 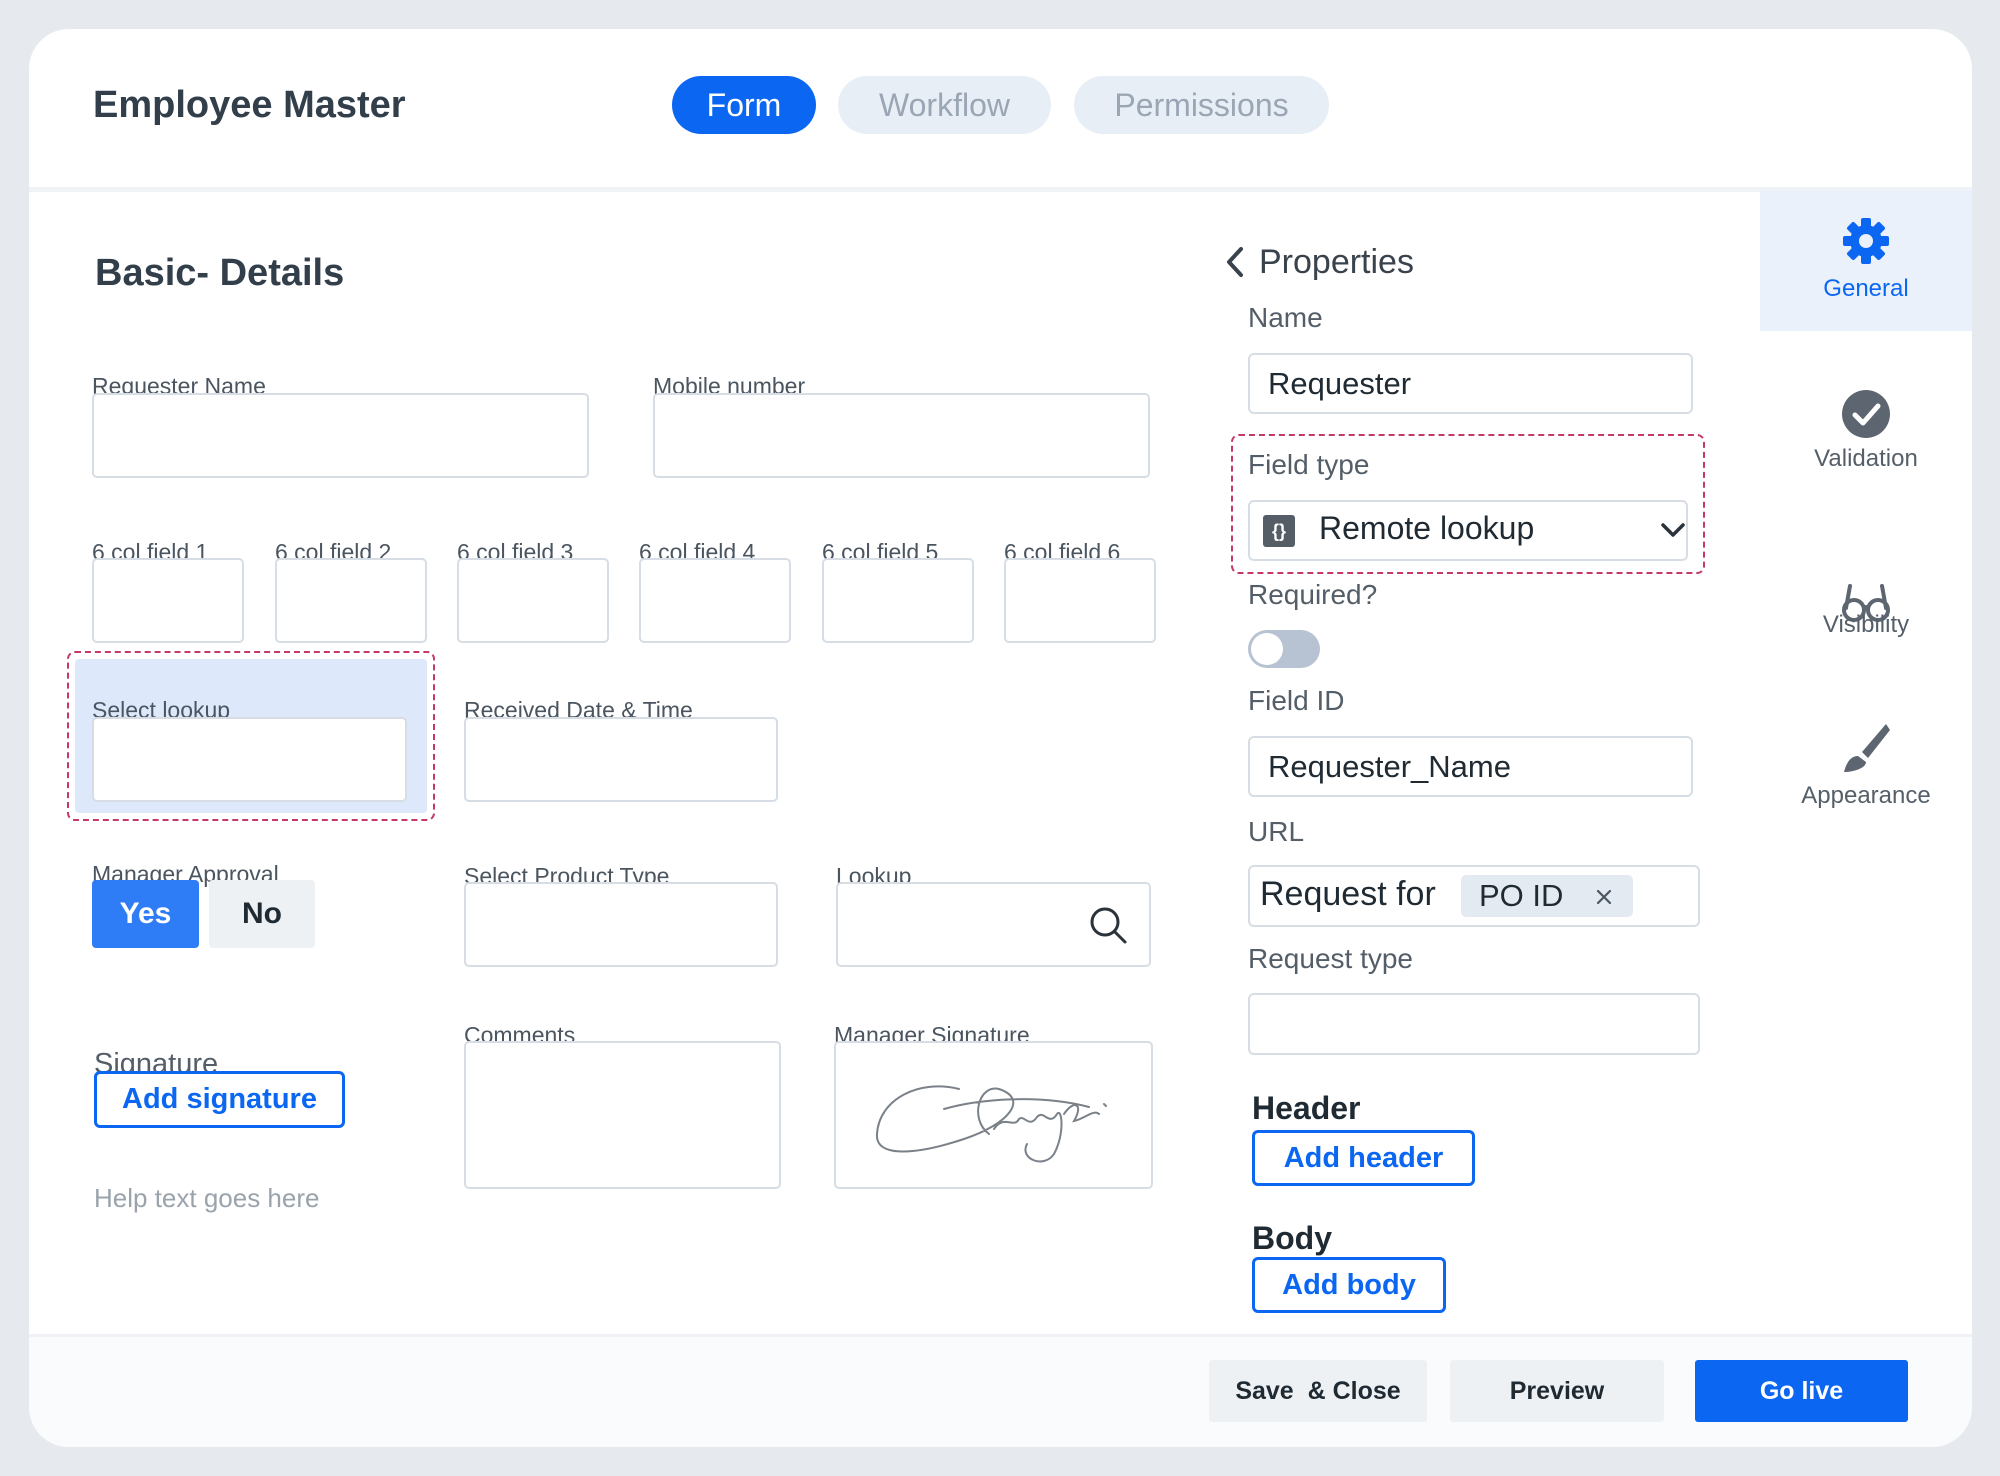 I want to click on rail-label-appearance: Appearance, so click(x=1866, y=795).